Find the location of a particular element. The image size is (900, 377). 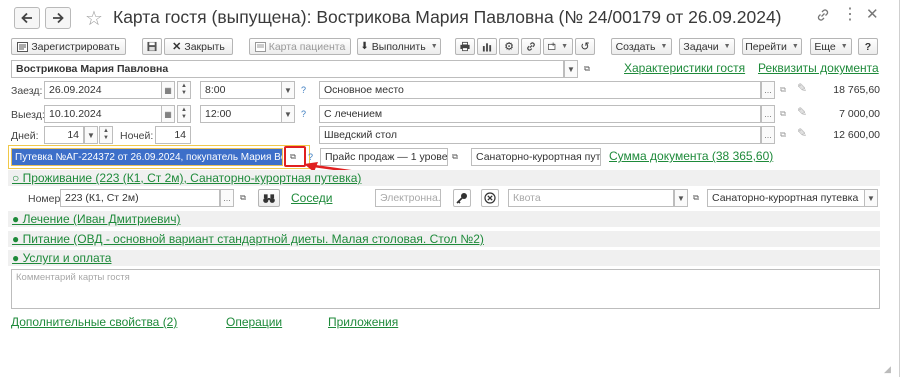

execute-button: ⬇ Выполнить ▼ is located at coordinates (399, 46).